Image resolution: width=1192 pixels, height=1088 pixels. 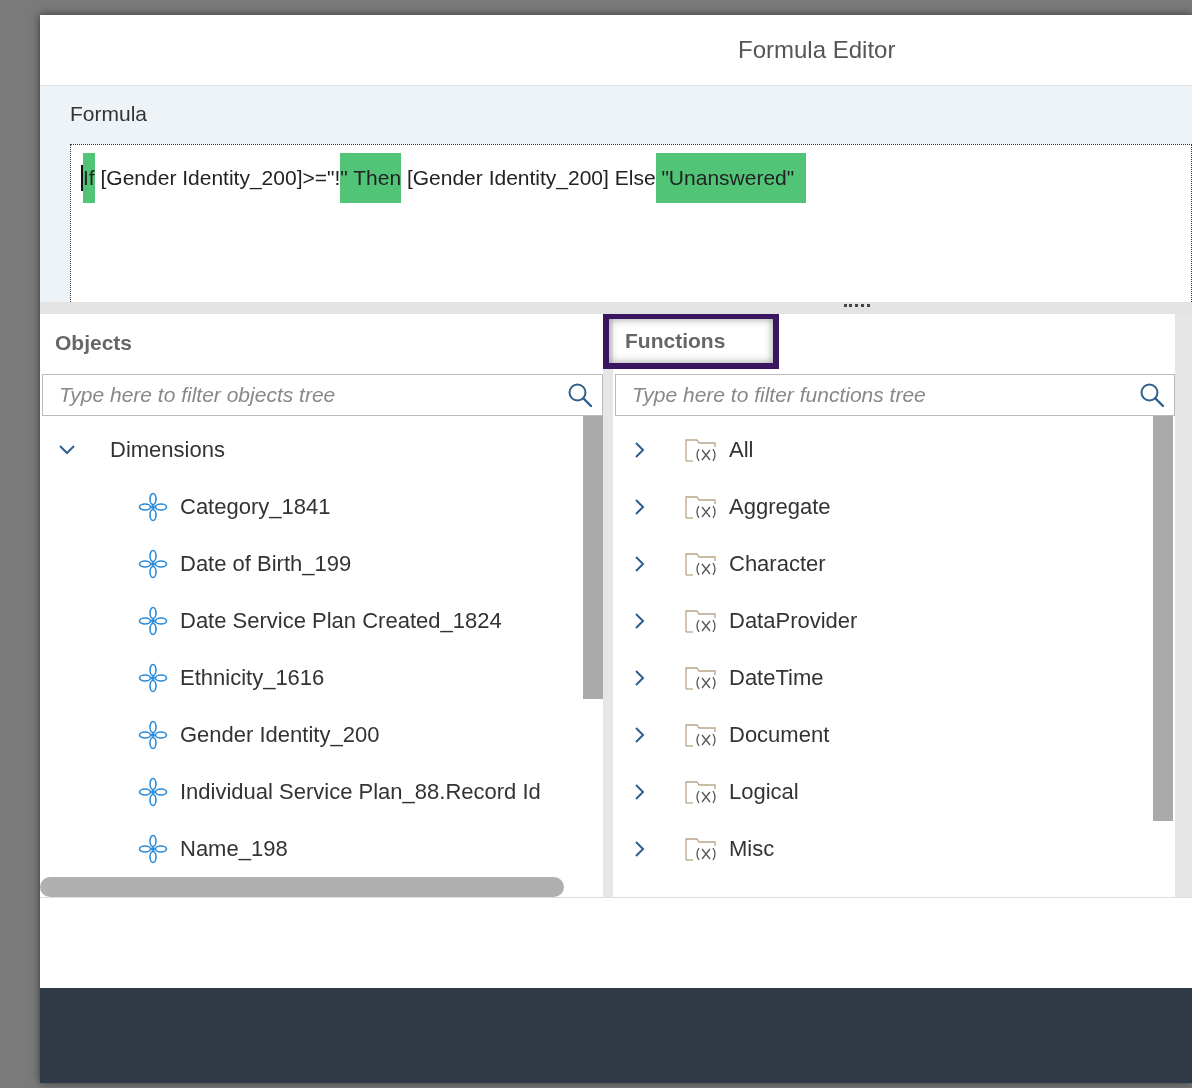 What do you see at coordinates (371, 178) in the screenshot?
I see `formula-token: " Then` at bounding box center [371, 178].